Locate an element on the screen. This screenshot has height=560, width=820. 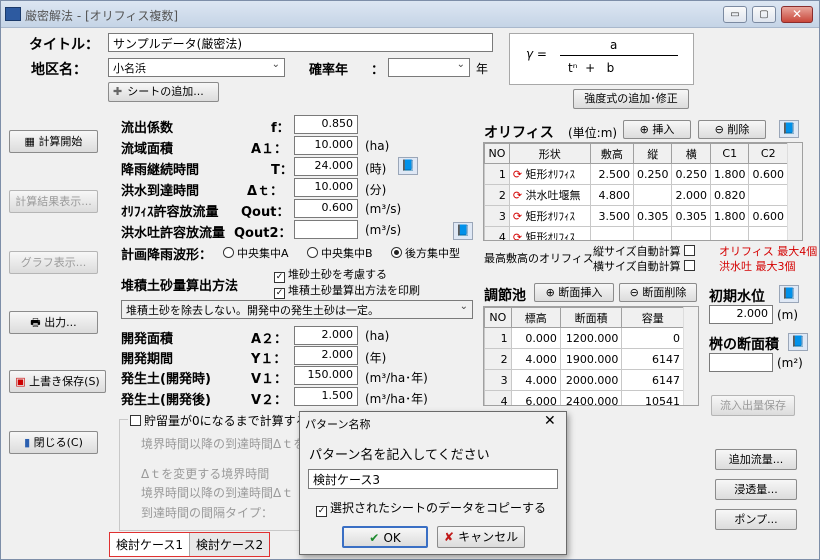
minimize-button: ▭ is located at coordinates (735, 14).